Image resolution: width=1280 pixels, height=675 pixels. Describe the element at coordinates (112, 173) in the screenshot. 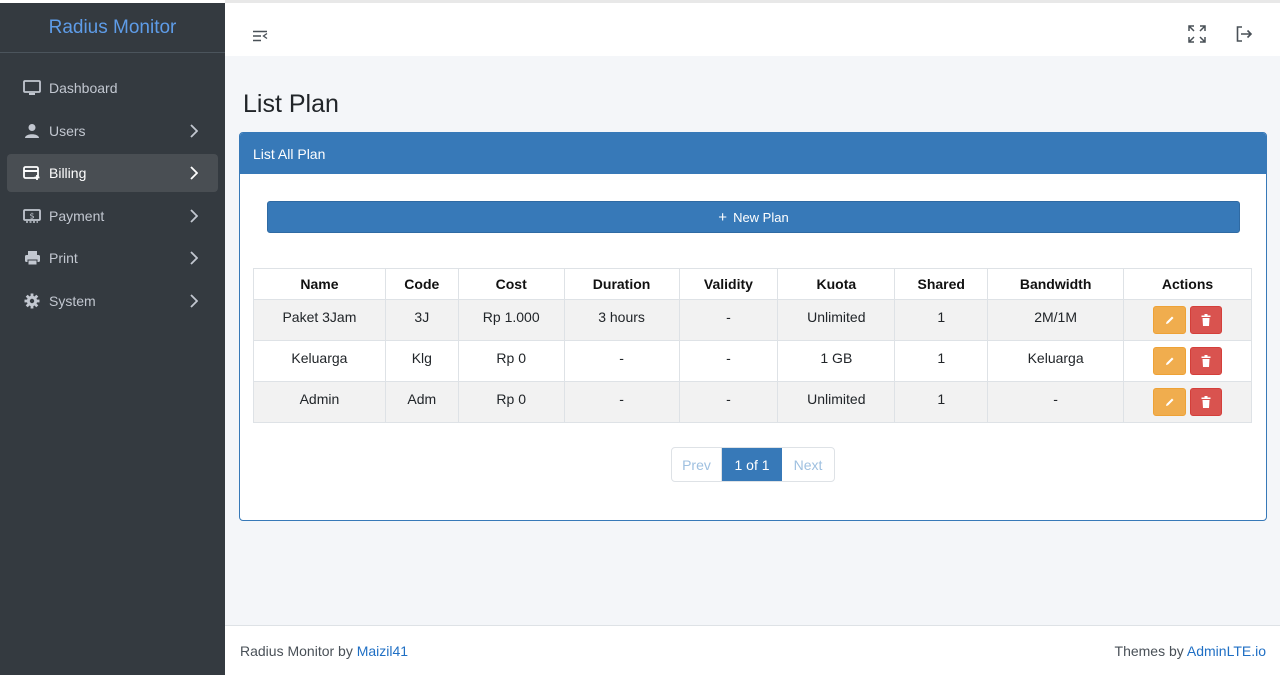

I see `sidebar-item-billing: Billing` at that location.